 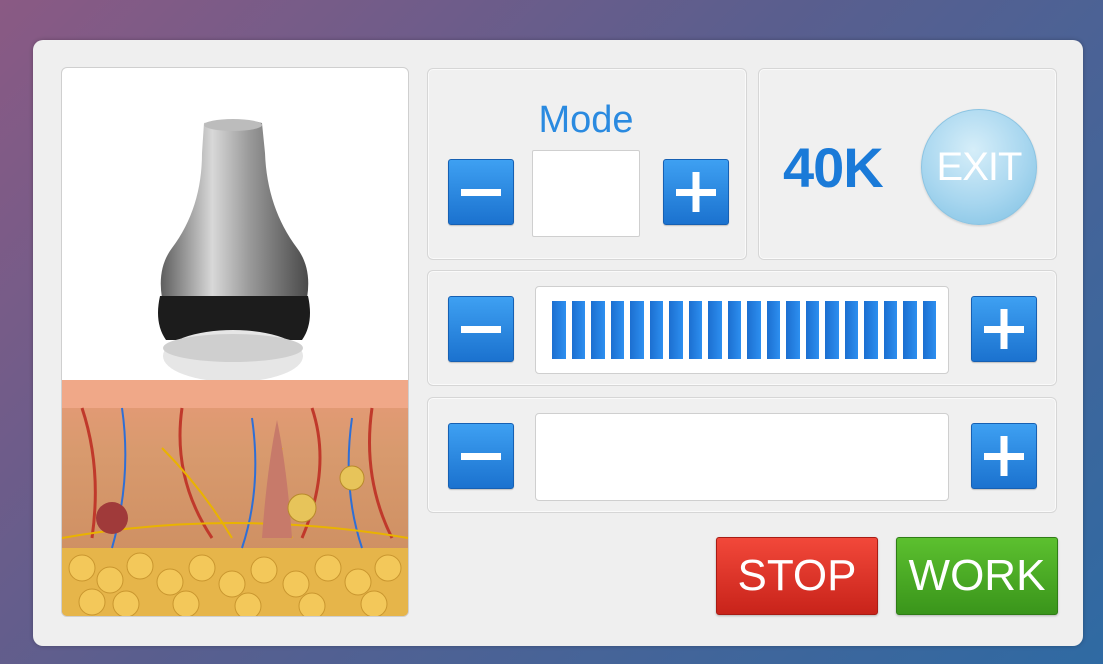 What do you see at coordinates (833, 167) in the screenshot?
I see `frequency-label: 40K` at bounding box center [833, 167].